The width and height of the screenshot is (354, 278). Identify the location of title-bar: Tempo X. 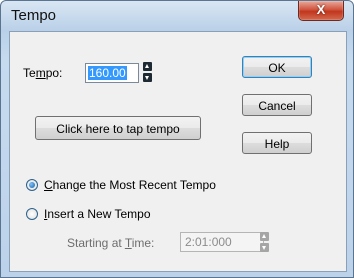
(177, 16).